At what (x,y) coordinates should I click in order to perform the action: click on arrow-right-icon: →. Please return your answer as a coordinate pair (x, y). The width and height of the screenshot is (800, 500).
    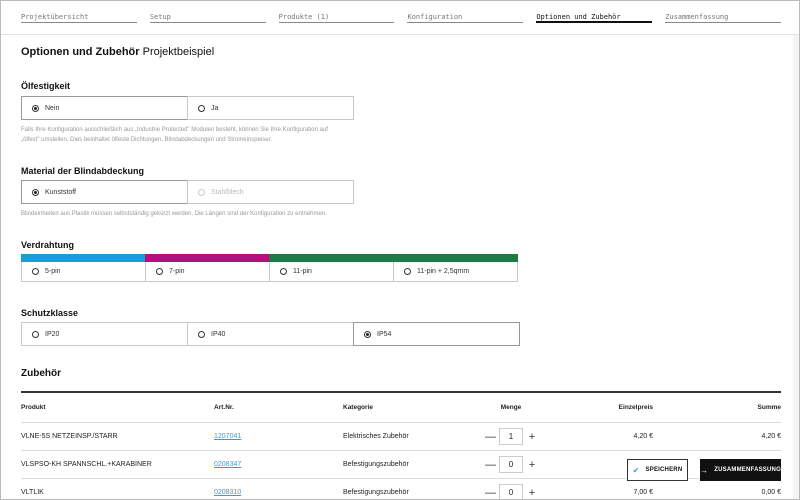
    Looking at the image, I should click on (704, 470).